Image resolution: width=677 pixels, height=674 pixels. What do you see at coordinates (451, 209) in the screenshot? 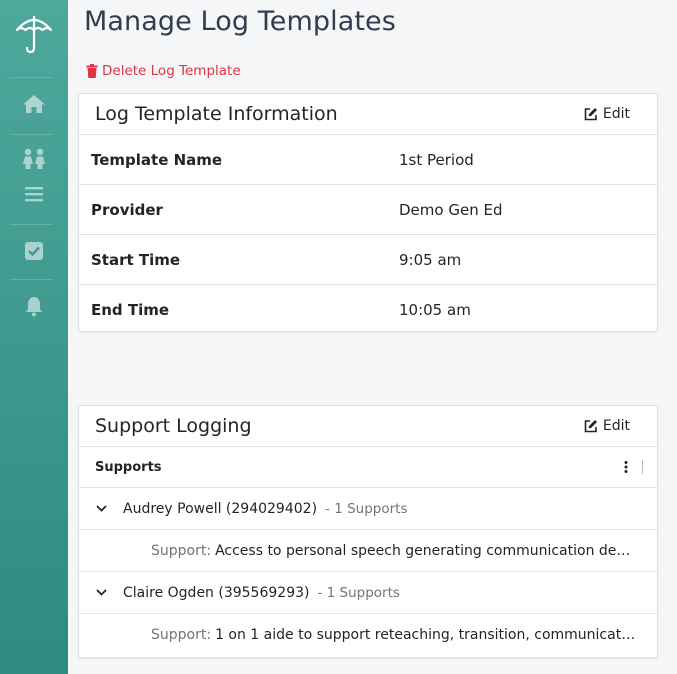
I see `info-value: Demo Gen Ed` at bounding box center [451, 209].